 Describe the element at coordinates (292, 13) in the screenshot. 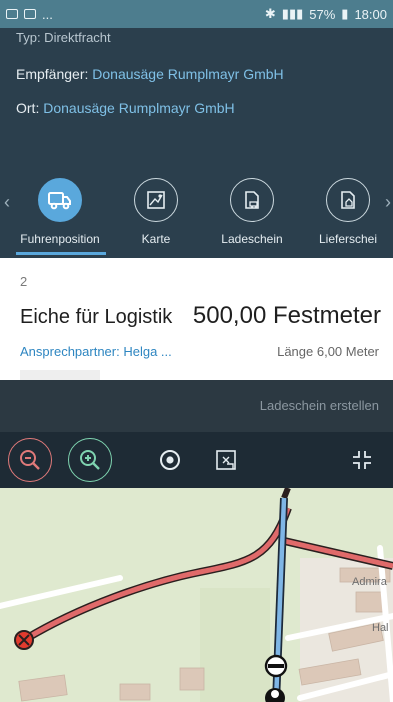

I see `signal-icon: ▮▮▮` at that location.